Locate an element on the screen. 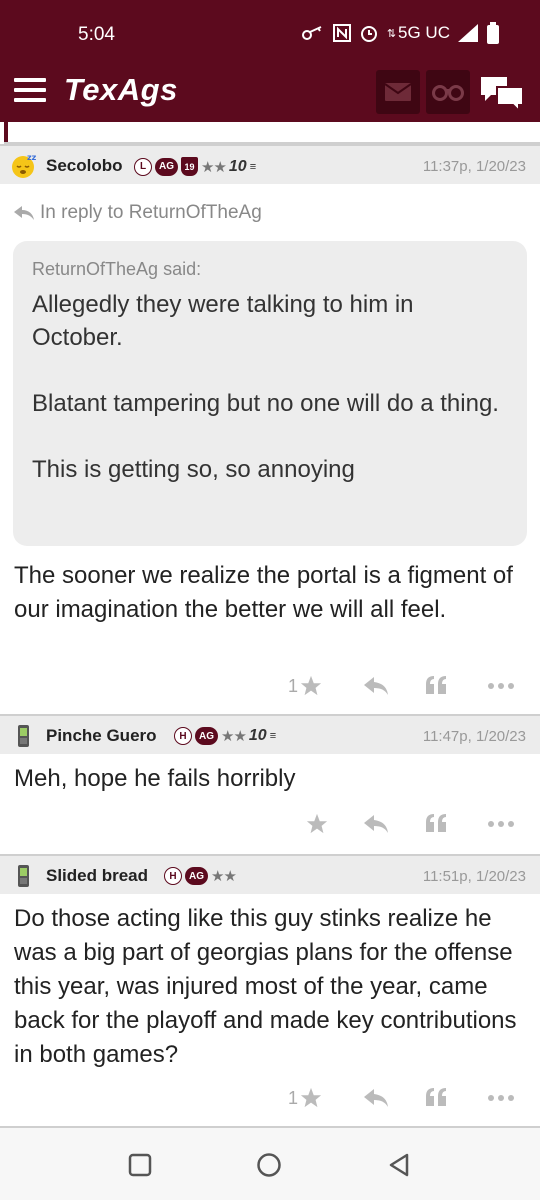 The image size is (540, 1200). menu-icon is located at coordinates (30, 90).